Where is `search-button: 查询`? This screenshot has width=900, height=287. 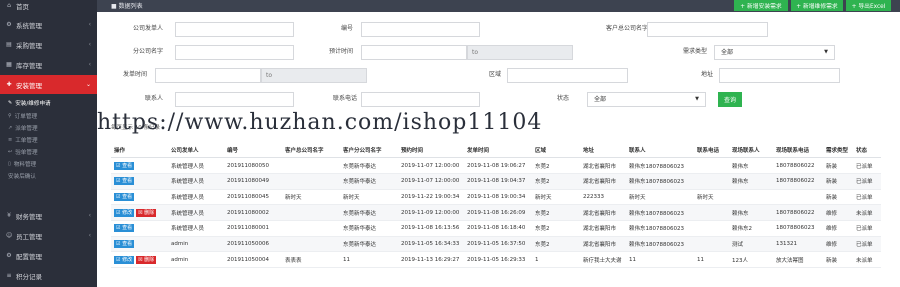 search-button: 查询 is located at coordinates (730, 99).